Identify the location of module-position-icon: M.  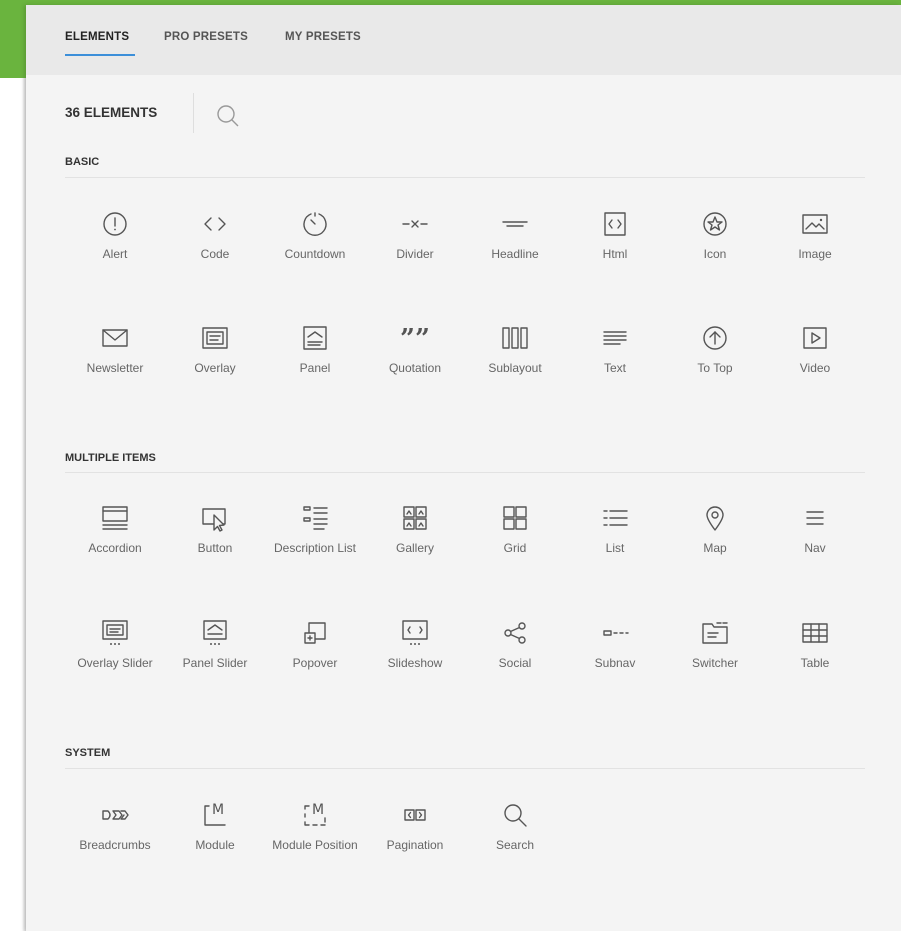
(315, 814).